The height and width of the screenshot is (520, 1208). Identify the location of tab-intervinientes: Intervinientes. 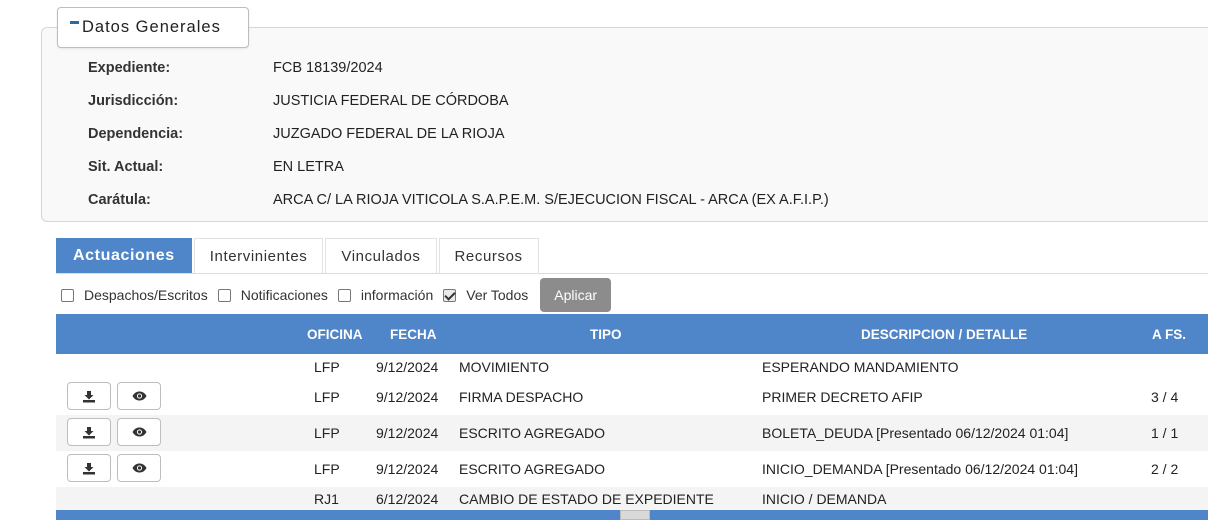
(258, 255).